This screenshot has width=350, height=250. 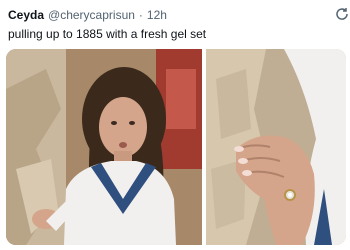 I want to click on display-name: Ceyda, so click(x=26, y=15).